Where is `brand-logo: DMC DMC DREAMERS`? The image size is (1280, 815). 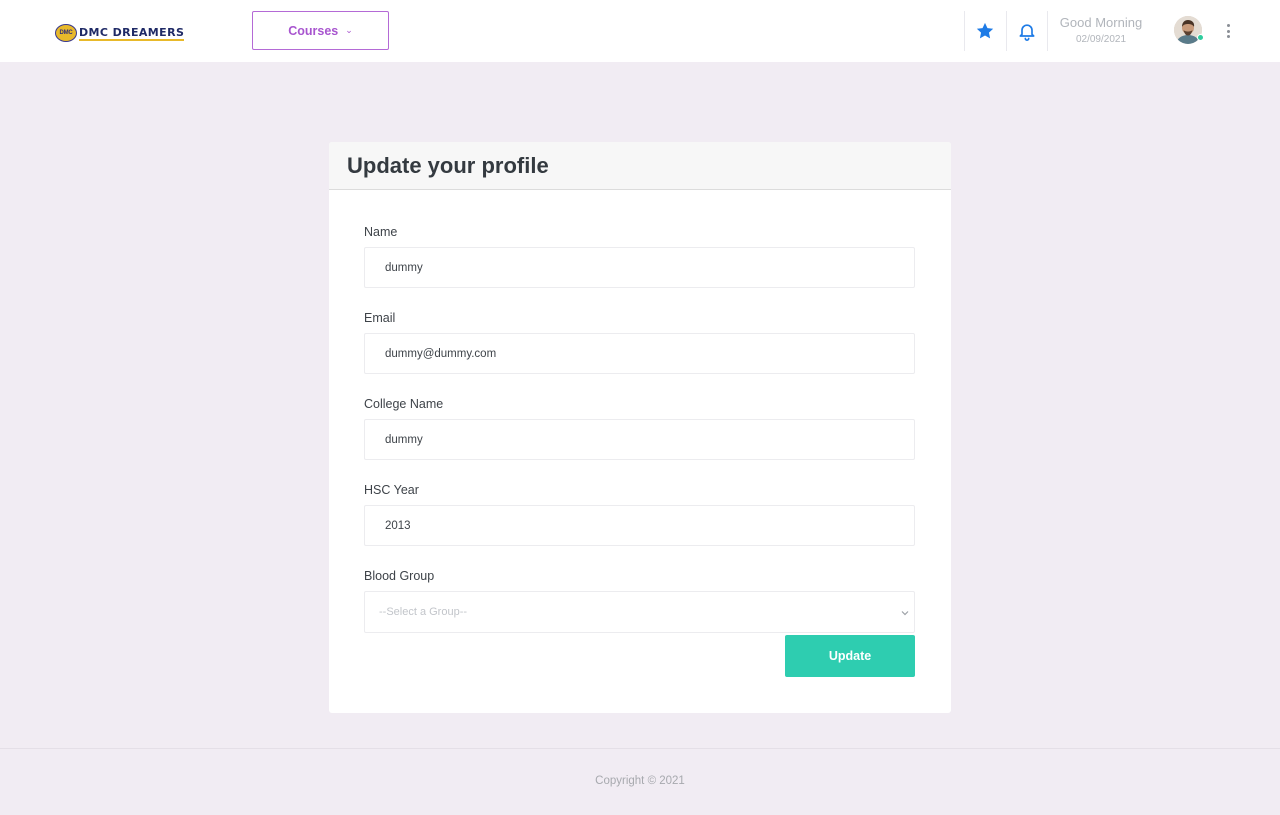
brand-logo: DMC DMC DREAMERS is located at coordinates (120, 33).